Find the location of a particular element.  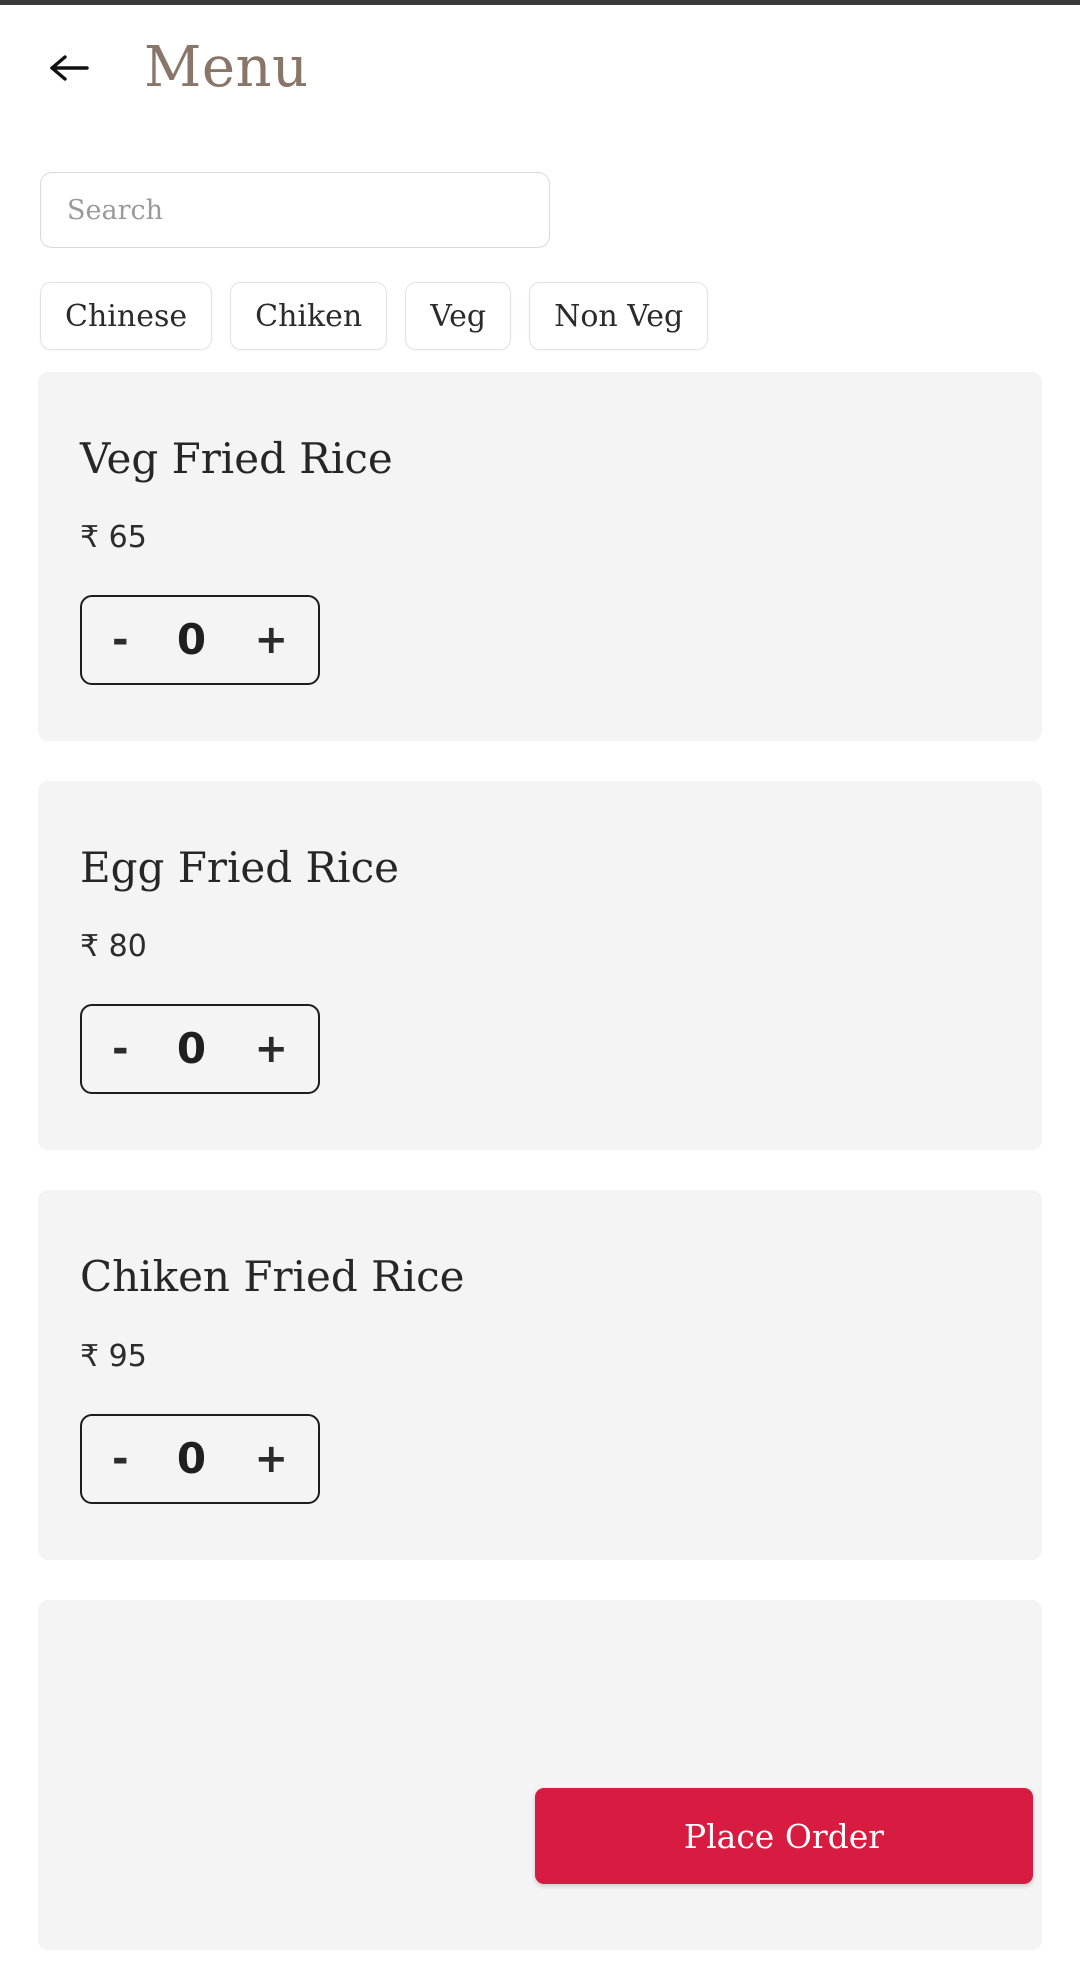

filter-chip-chinese: Chinese is located at coordinates (126, 316).